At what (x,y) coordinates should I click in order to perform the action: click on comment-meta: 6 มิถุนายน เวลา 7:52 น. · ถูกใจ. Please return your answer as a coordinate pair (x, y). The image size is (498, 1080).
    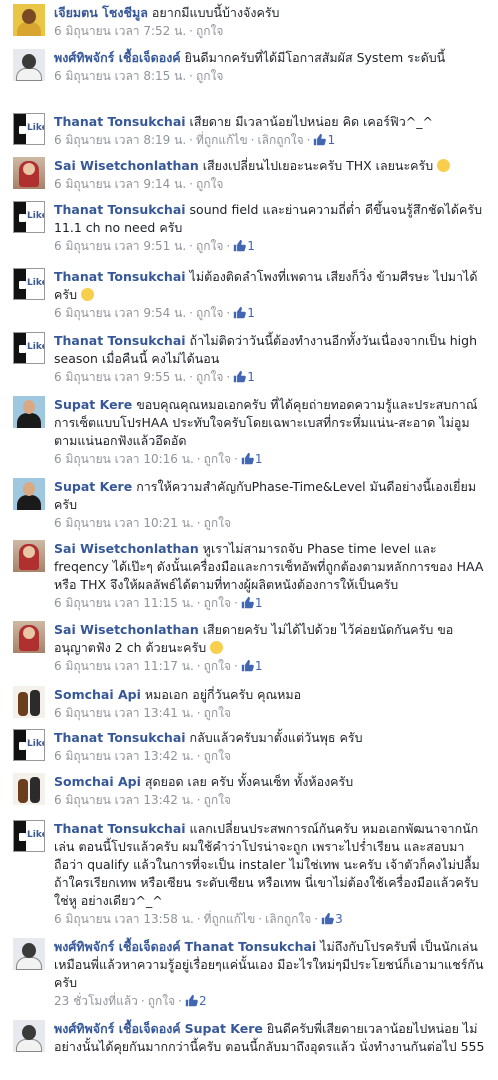
    Looking at the image, I should click on (139, 31).